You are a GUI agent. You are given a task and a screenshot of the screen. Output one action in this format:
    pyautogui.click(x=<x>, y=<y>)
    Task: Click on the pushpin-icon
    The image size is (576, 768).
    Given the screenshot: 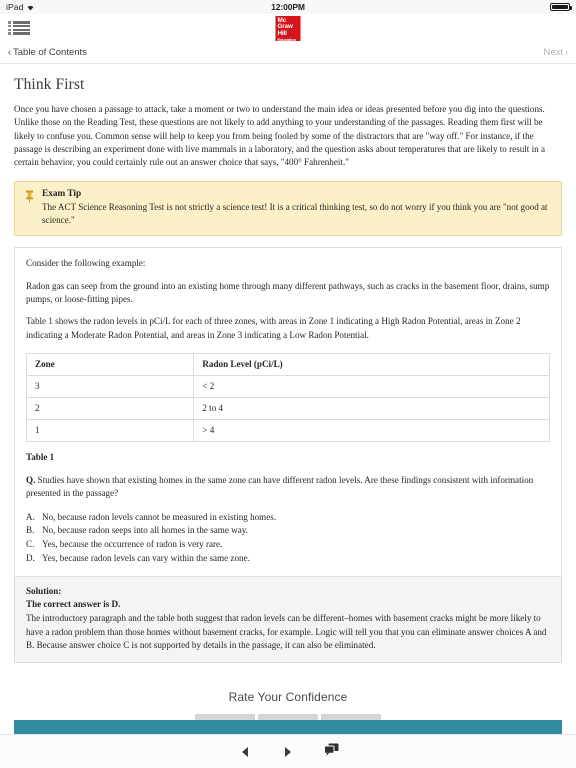 What is the action you would take?
    pyautogui.click(x=29, y=208)
    